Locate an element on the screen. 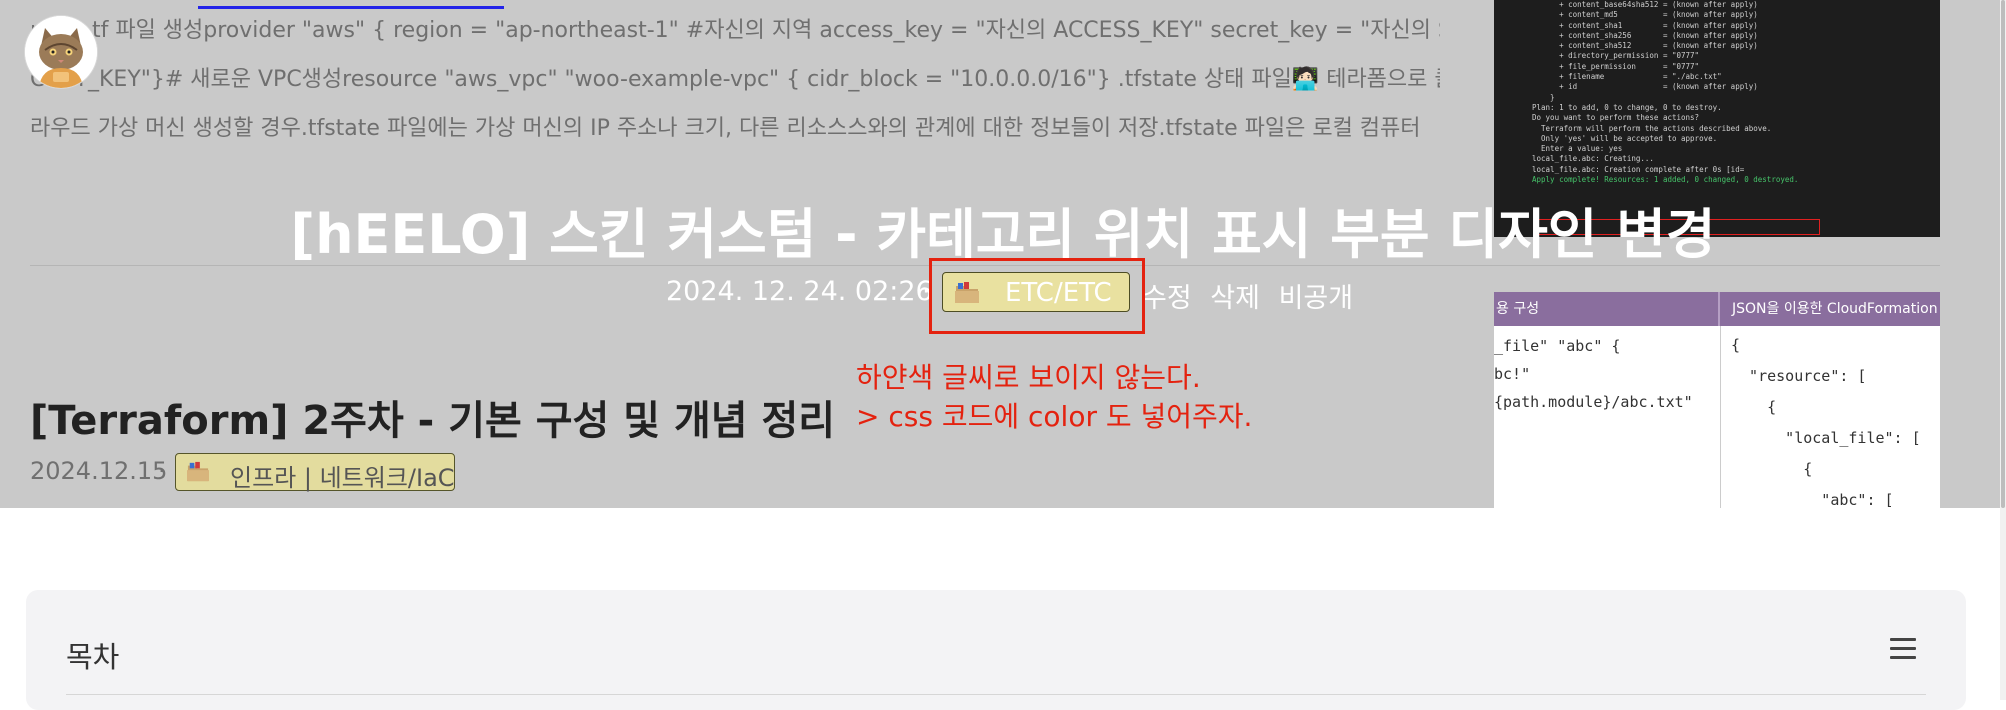 The width and height of the screenshot is (2006, 710). blog-avatar is located at coordinates (61, 52).